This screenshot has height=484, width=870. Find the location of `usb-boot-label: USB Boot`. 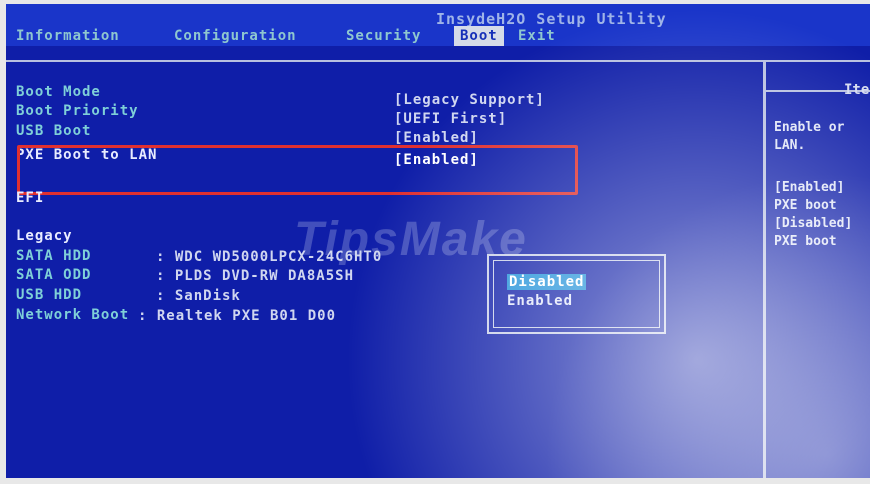

usb-boot-label: USB Boot is located at coordinates (53, 131).